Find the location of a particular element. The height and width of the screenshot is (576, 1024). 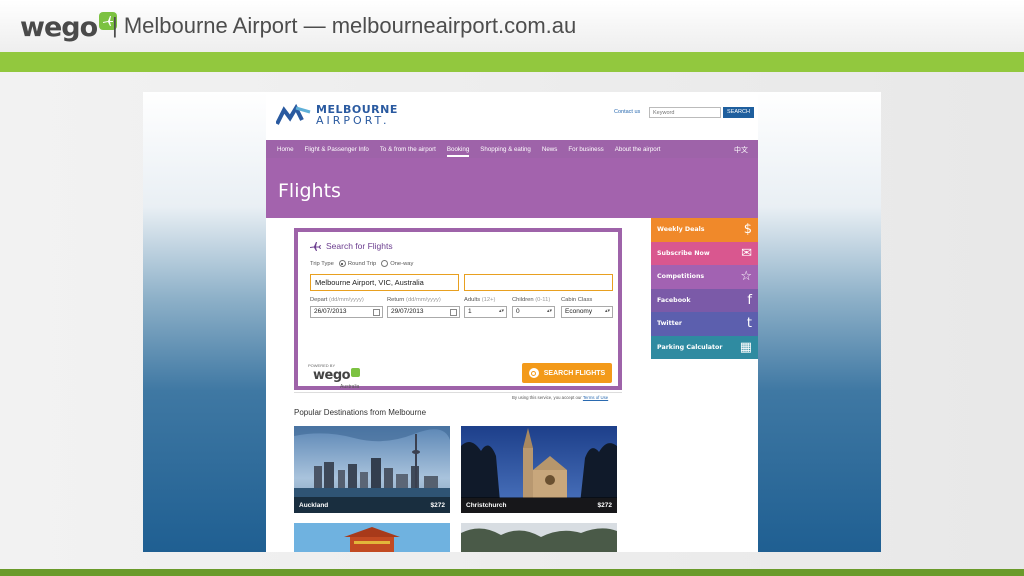

page-title: Flights is located at coordinates (309, 191).